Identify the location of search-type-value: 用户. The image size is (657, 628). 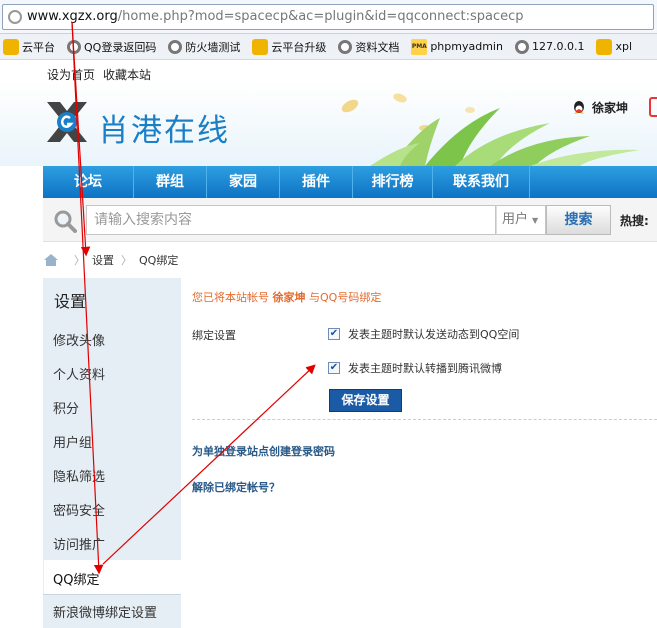
(515, 219).